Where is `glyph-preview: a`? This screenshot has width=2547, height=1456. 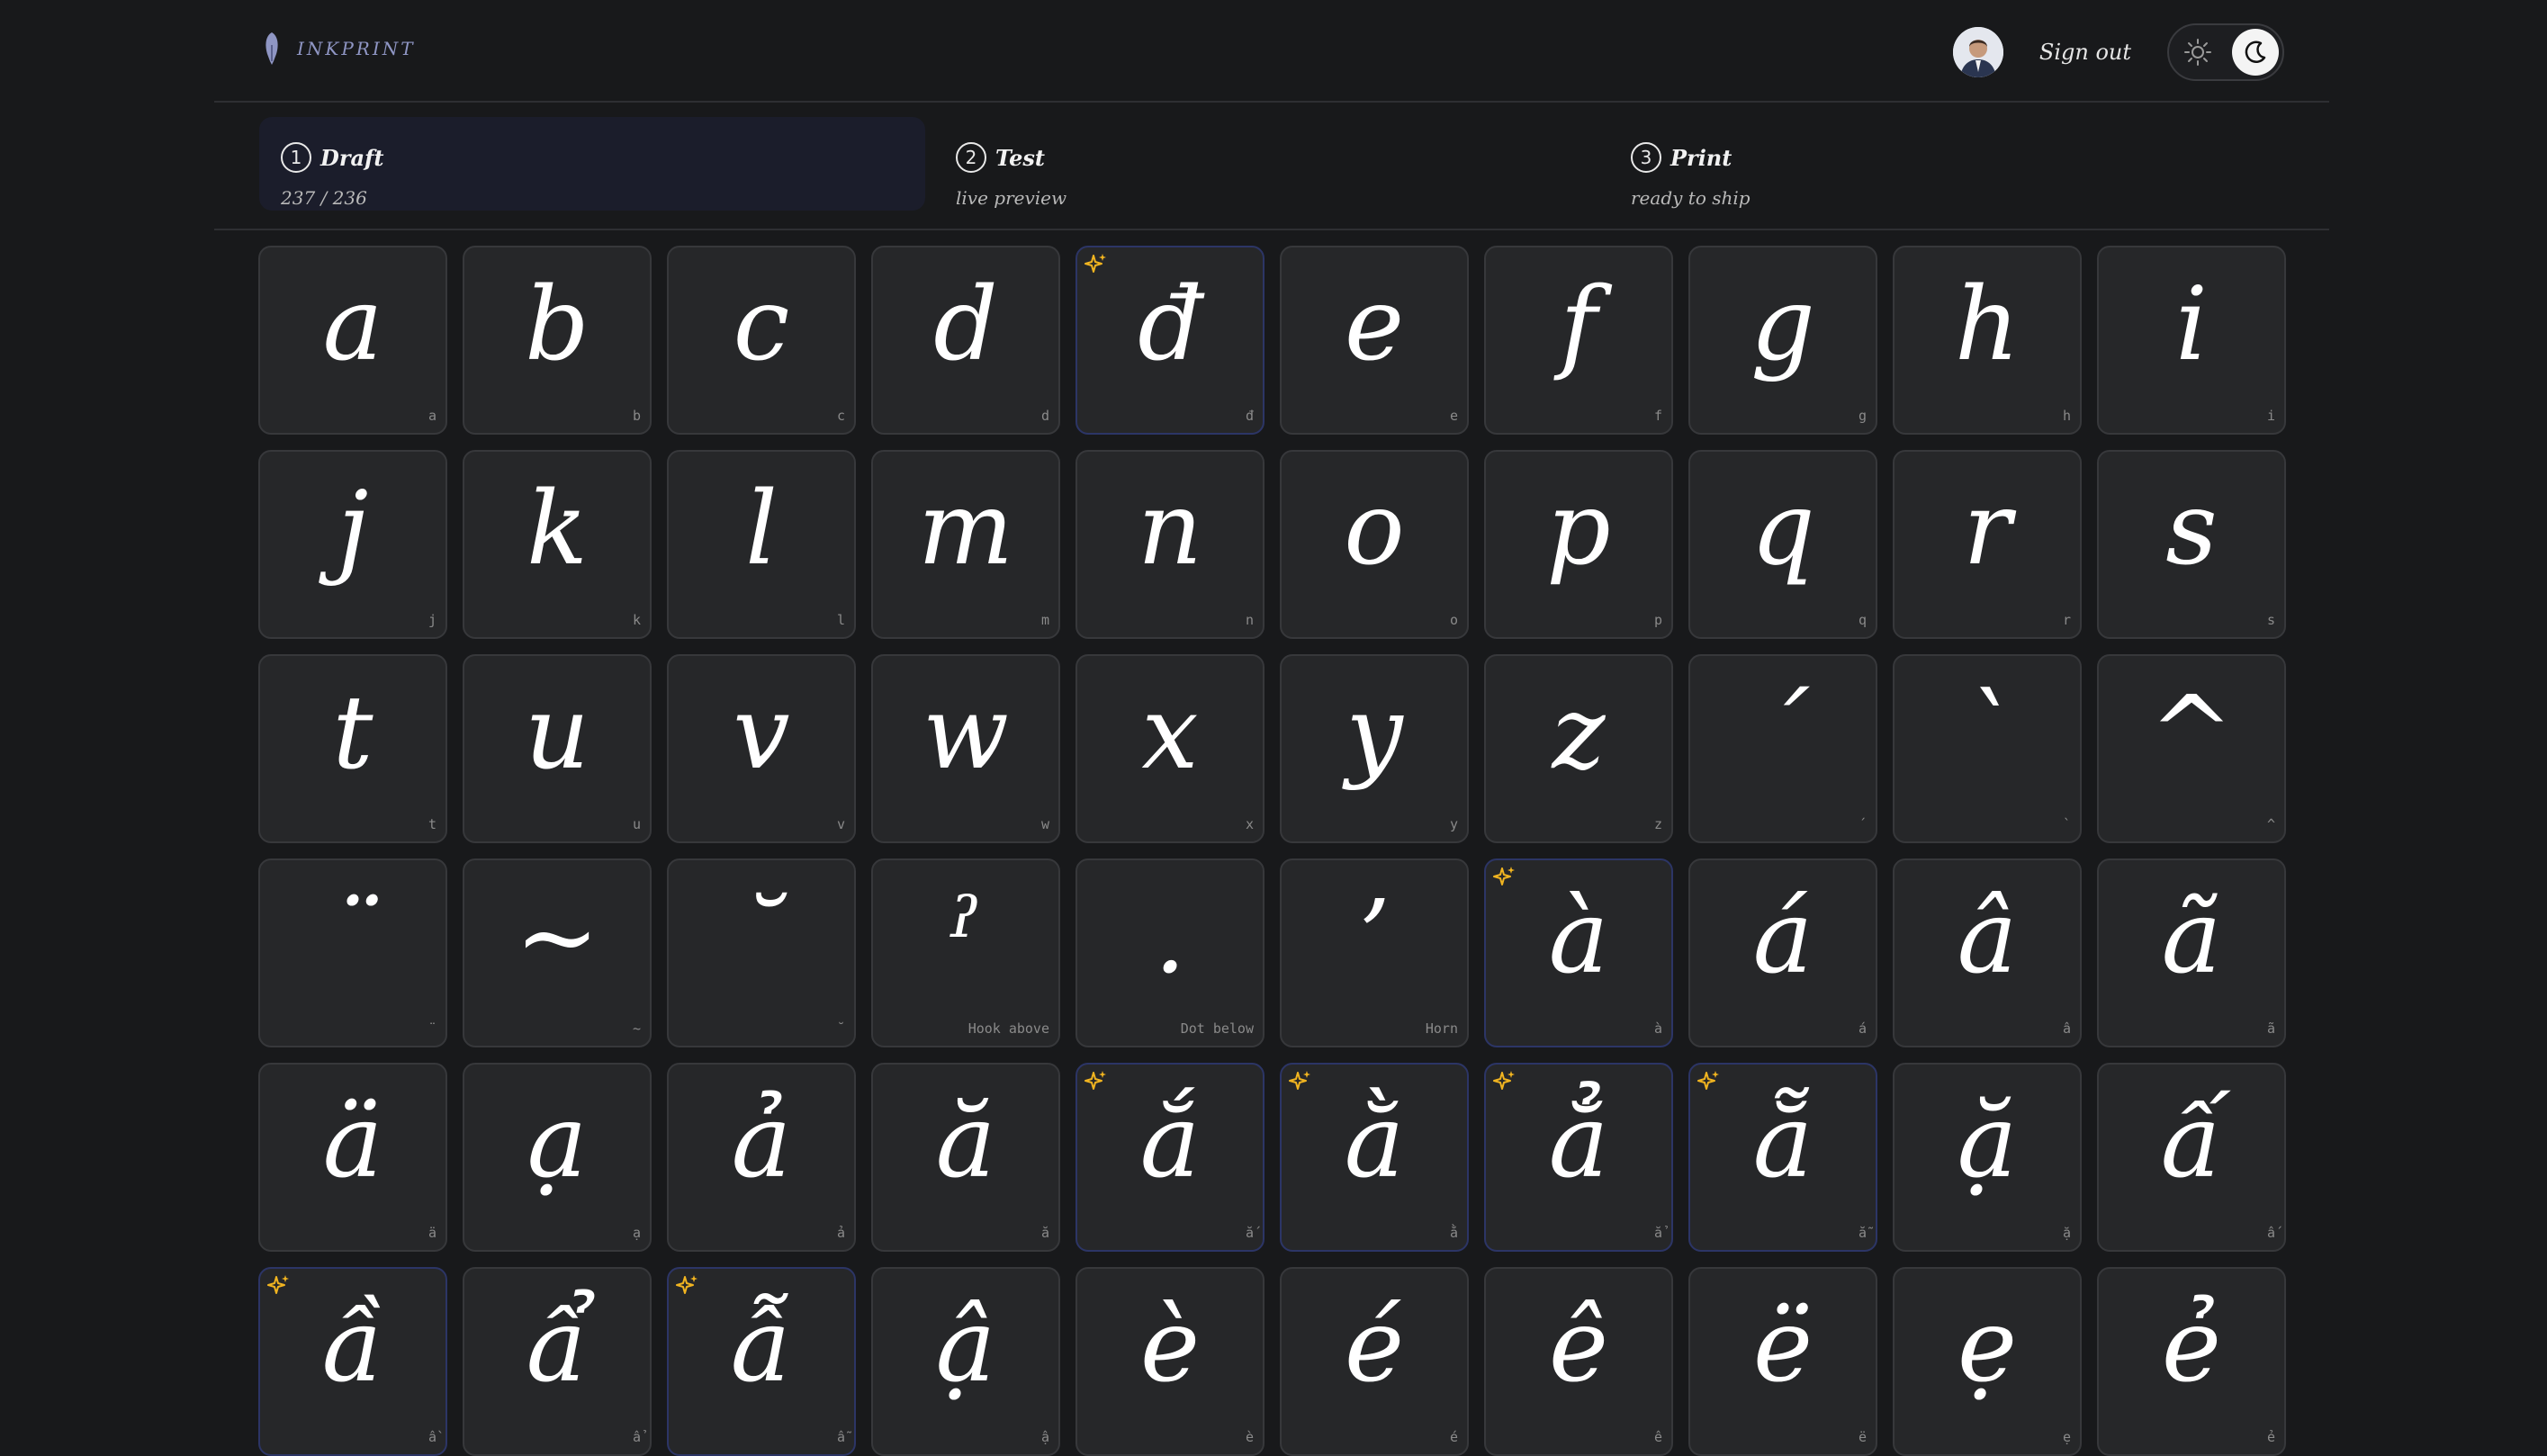
glyph-preview: a is located at coordinates (352, 324).